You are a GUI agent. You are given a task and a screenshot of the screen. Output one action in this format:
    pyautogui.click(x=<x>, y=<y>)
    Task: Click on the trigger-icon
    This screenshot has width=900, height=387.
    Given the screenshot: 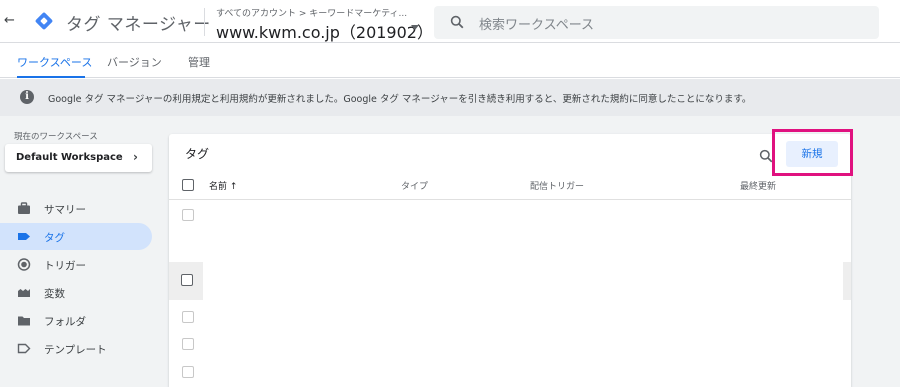 What is the action you would take?
    pyautogui.click(x=24, y=264)
    